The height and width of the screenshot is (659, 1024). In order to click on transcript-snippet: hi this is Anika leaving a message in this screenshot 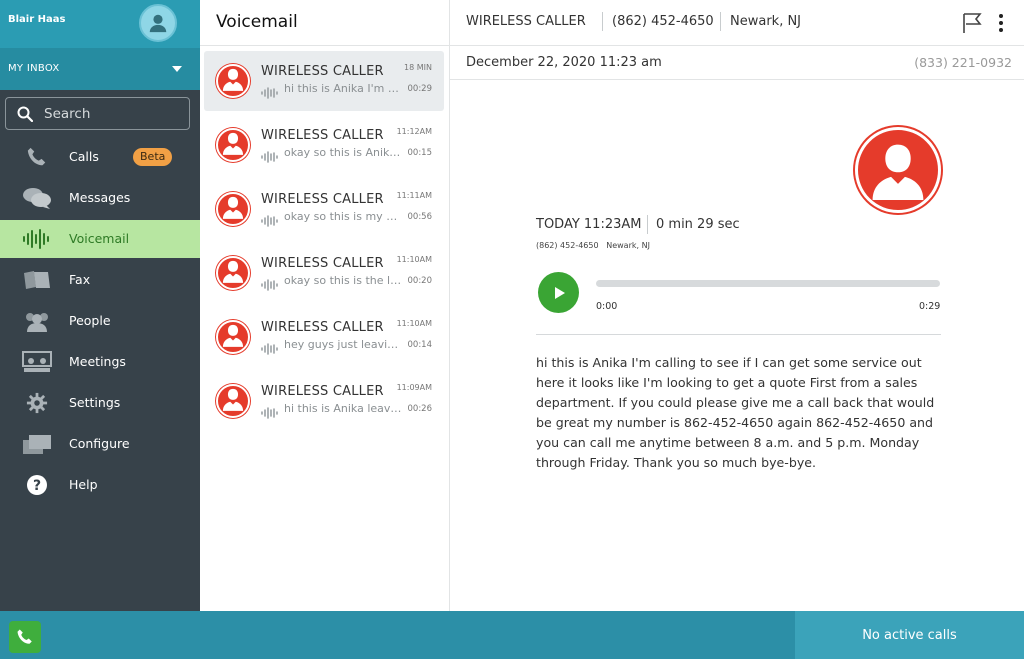, I will do `click(343, 408)`.